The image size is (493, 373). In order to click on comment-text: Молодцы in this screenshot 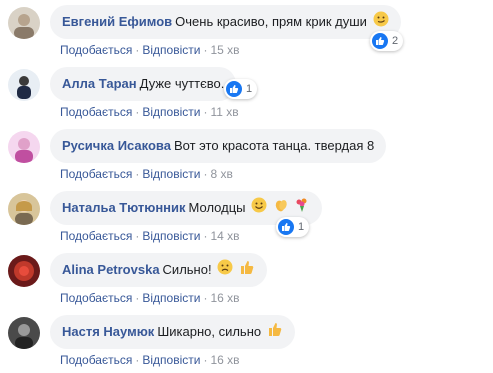, I will do `click(217, 207)`.